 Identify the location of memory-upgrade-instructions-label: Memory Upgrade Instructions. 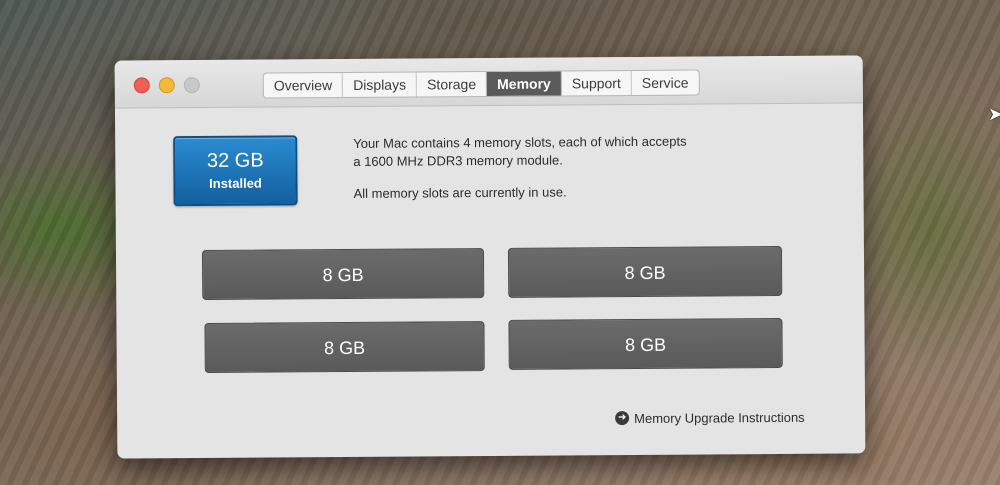
(719, 417).